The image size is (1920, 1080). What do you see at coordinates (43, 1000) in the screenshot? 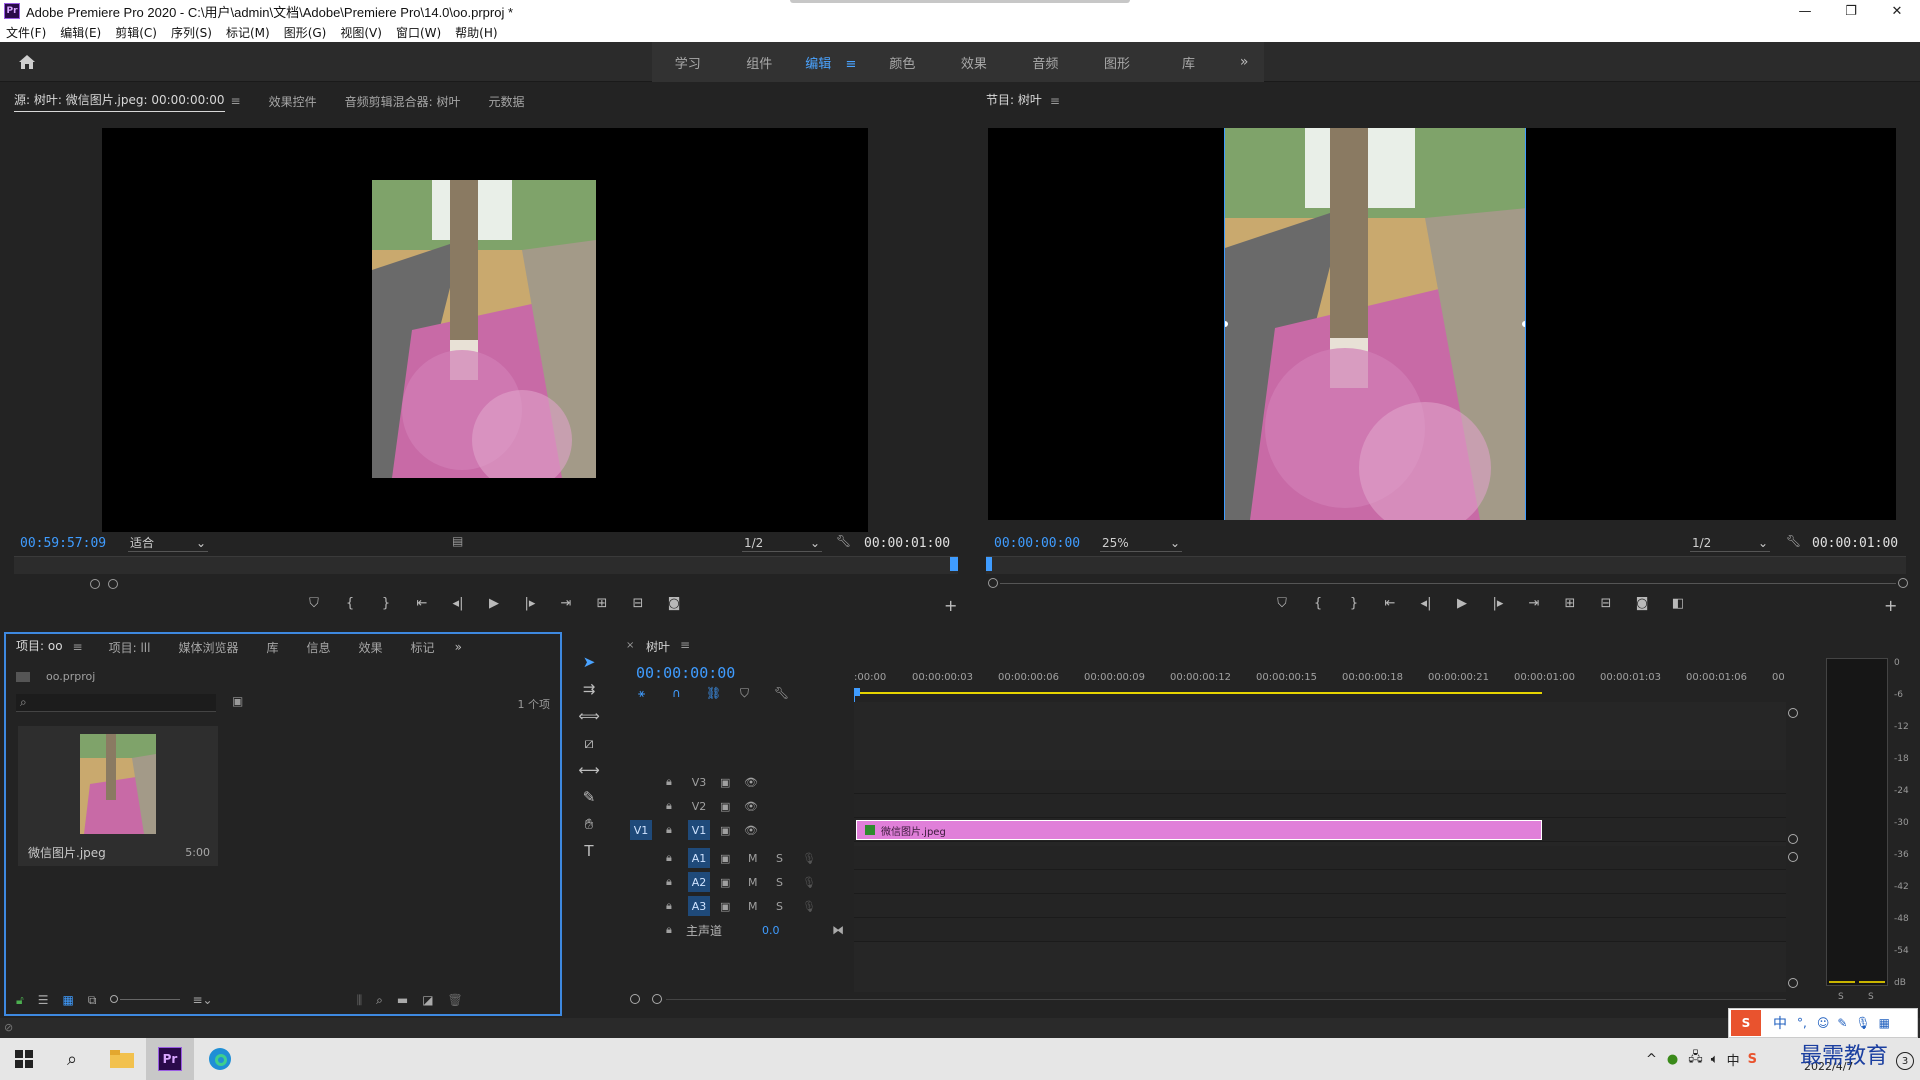
I see `list-view-icon: ☰` at bounding box center [43, 1000].